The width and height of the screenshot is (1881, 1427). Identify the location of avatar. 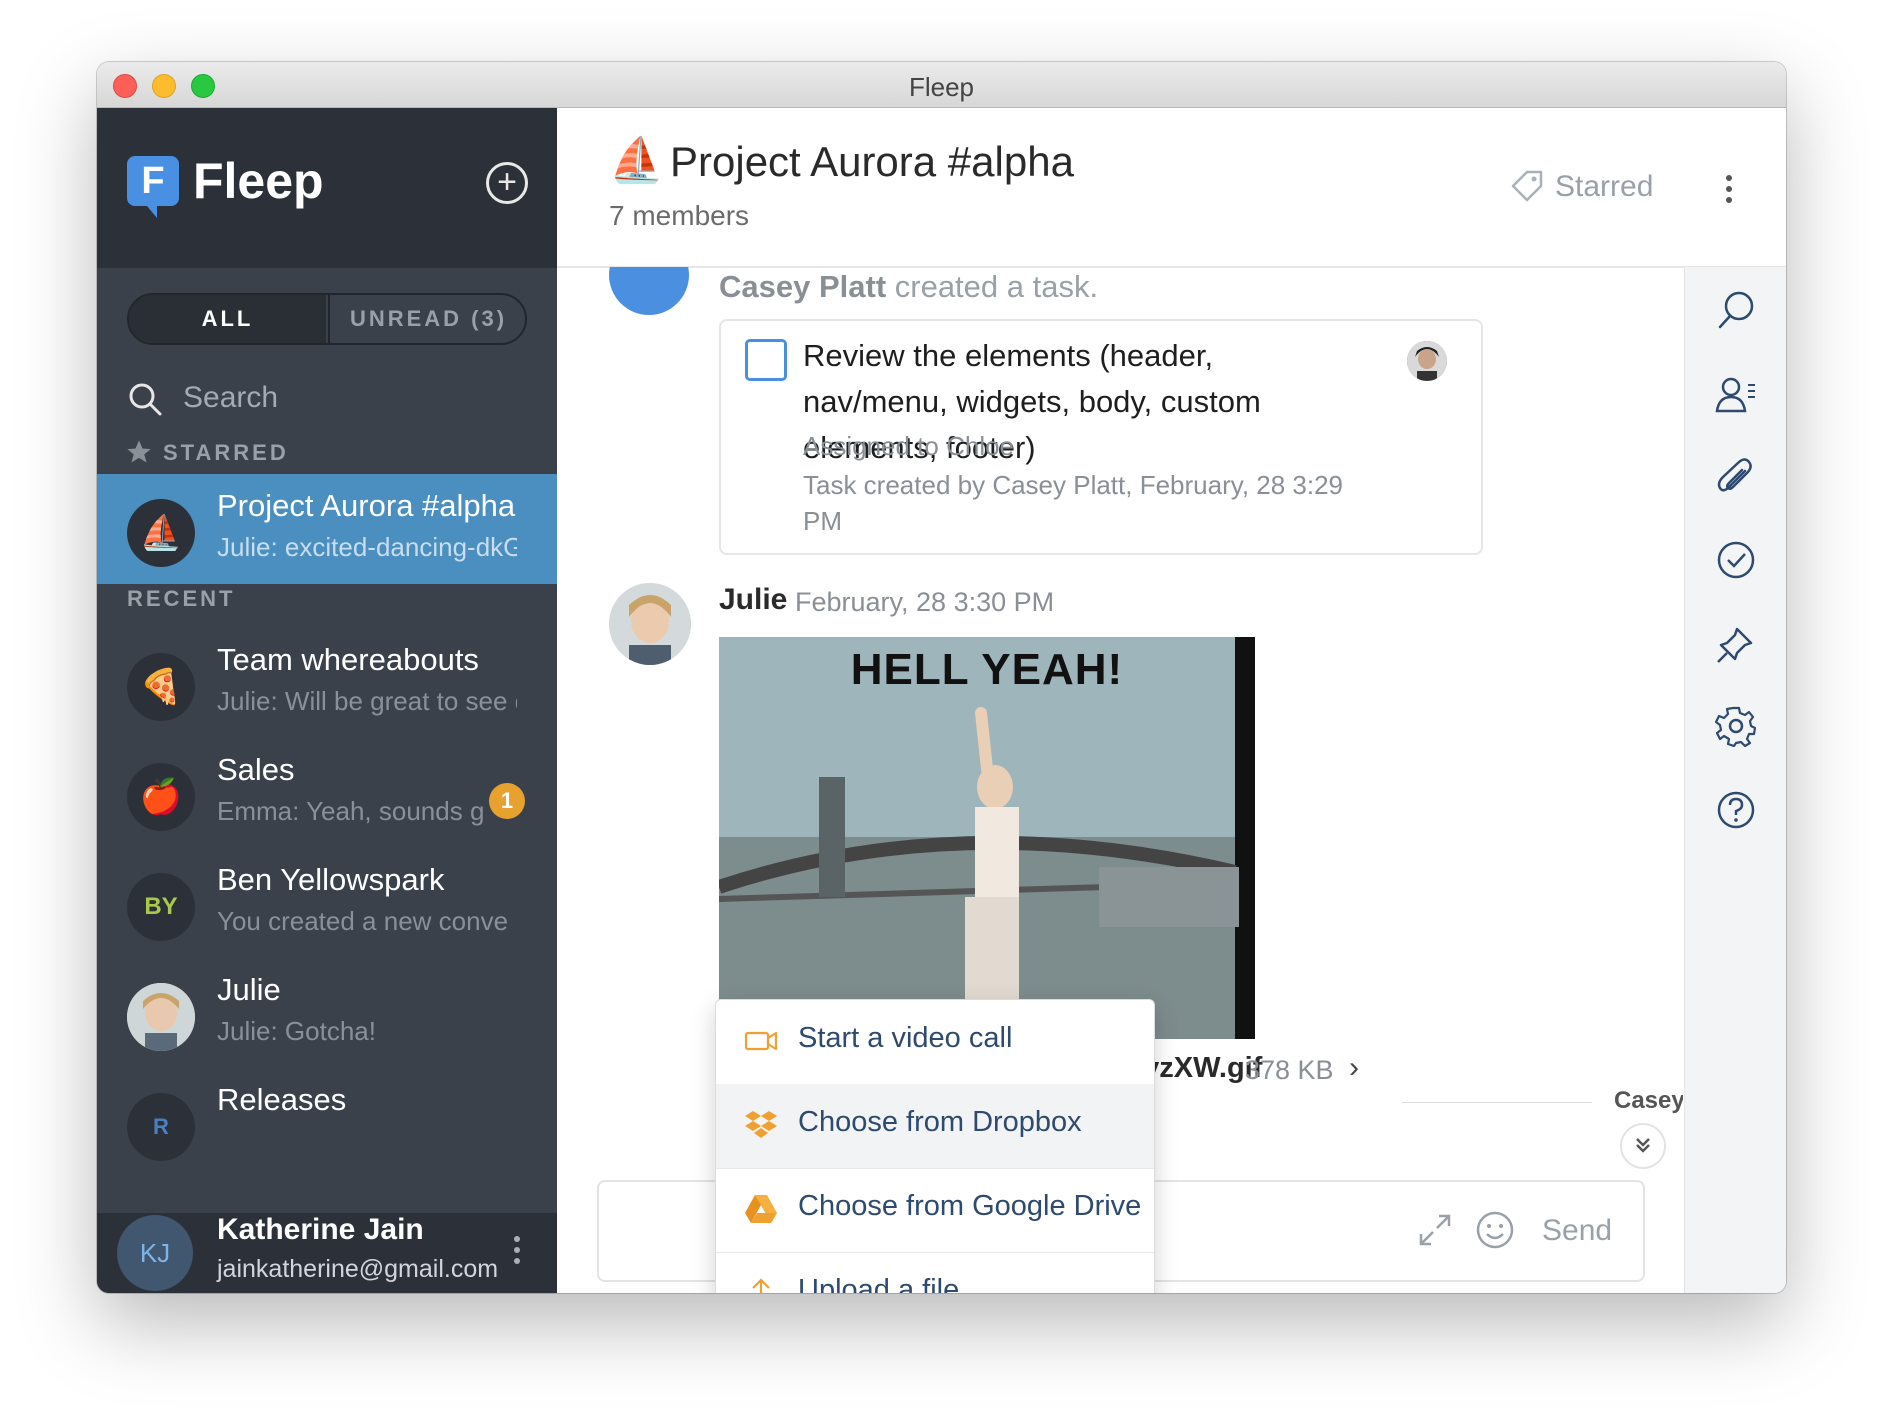
(161, 1017).